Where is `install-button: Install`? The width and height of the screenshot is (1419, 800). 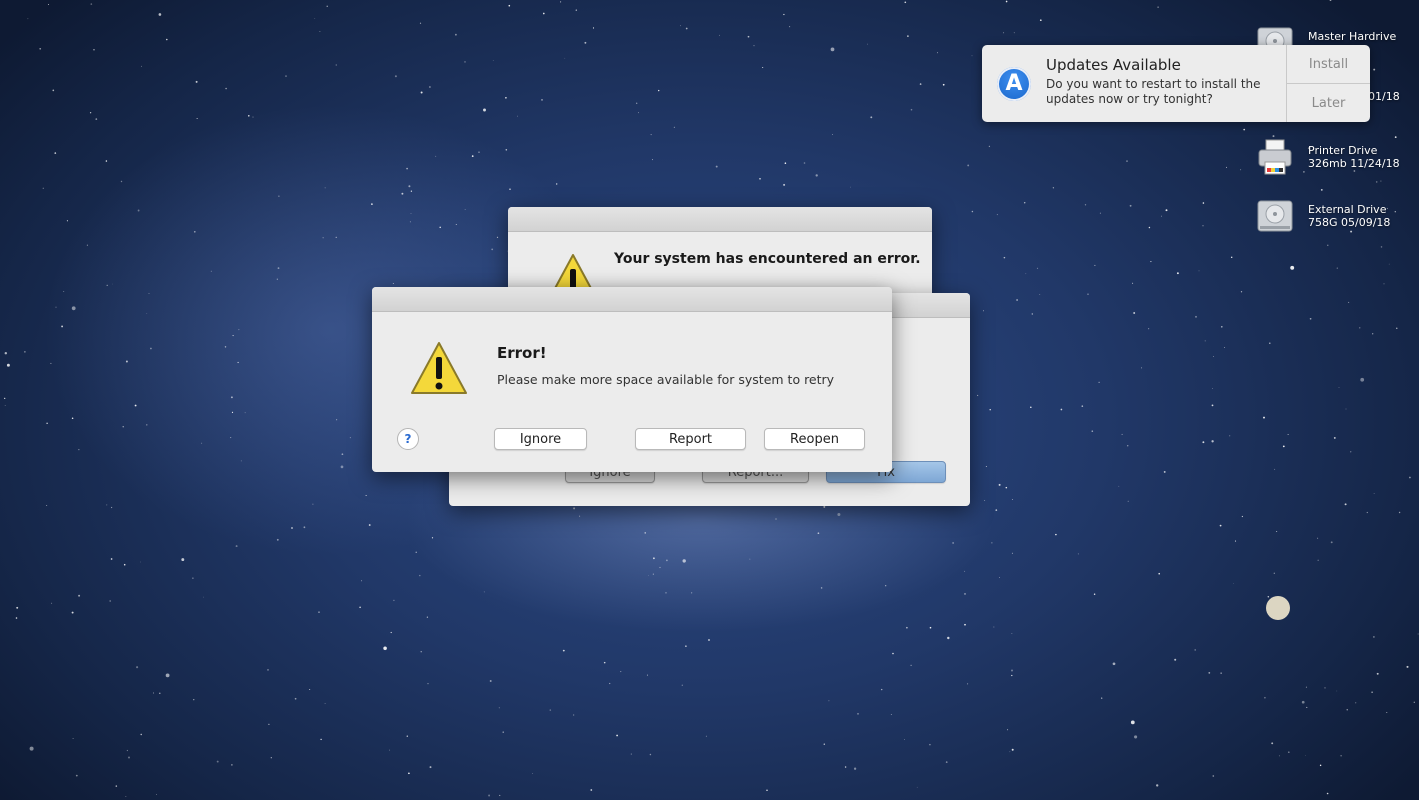 install-button: Install is located at coordinates (1328, 64).